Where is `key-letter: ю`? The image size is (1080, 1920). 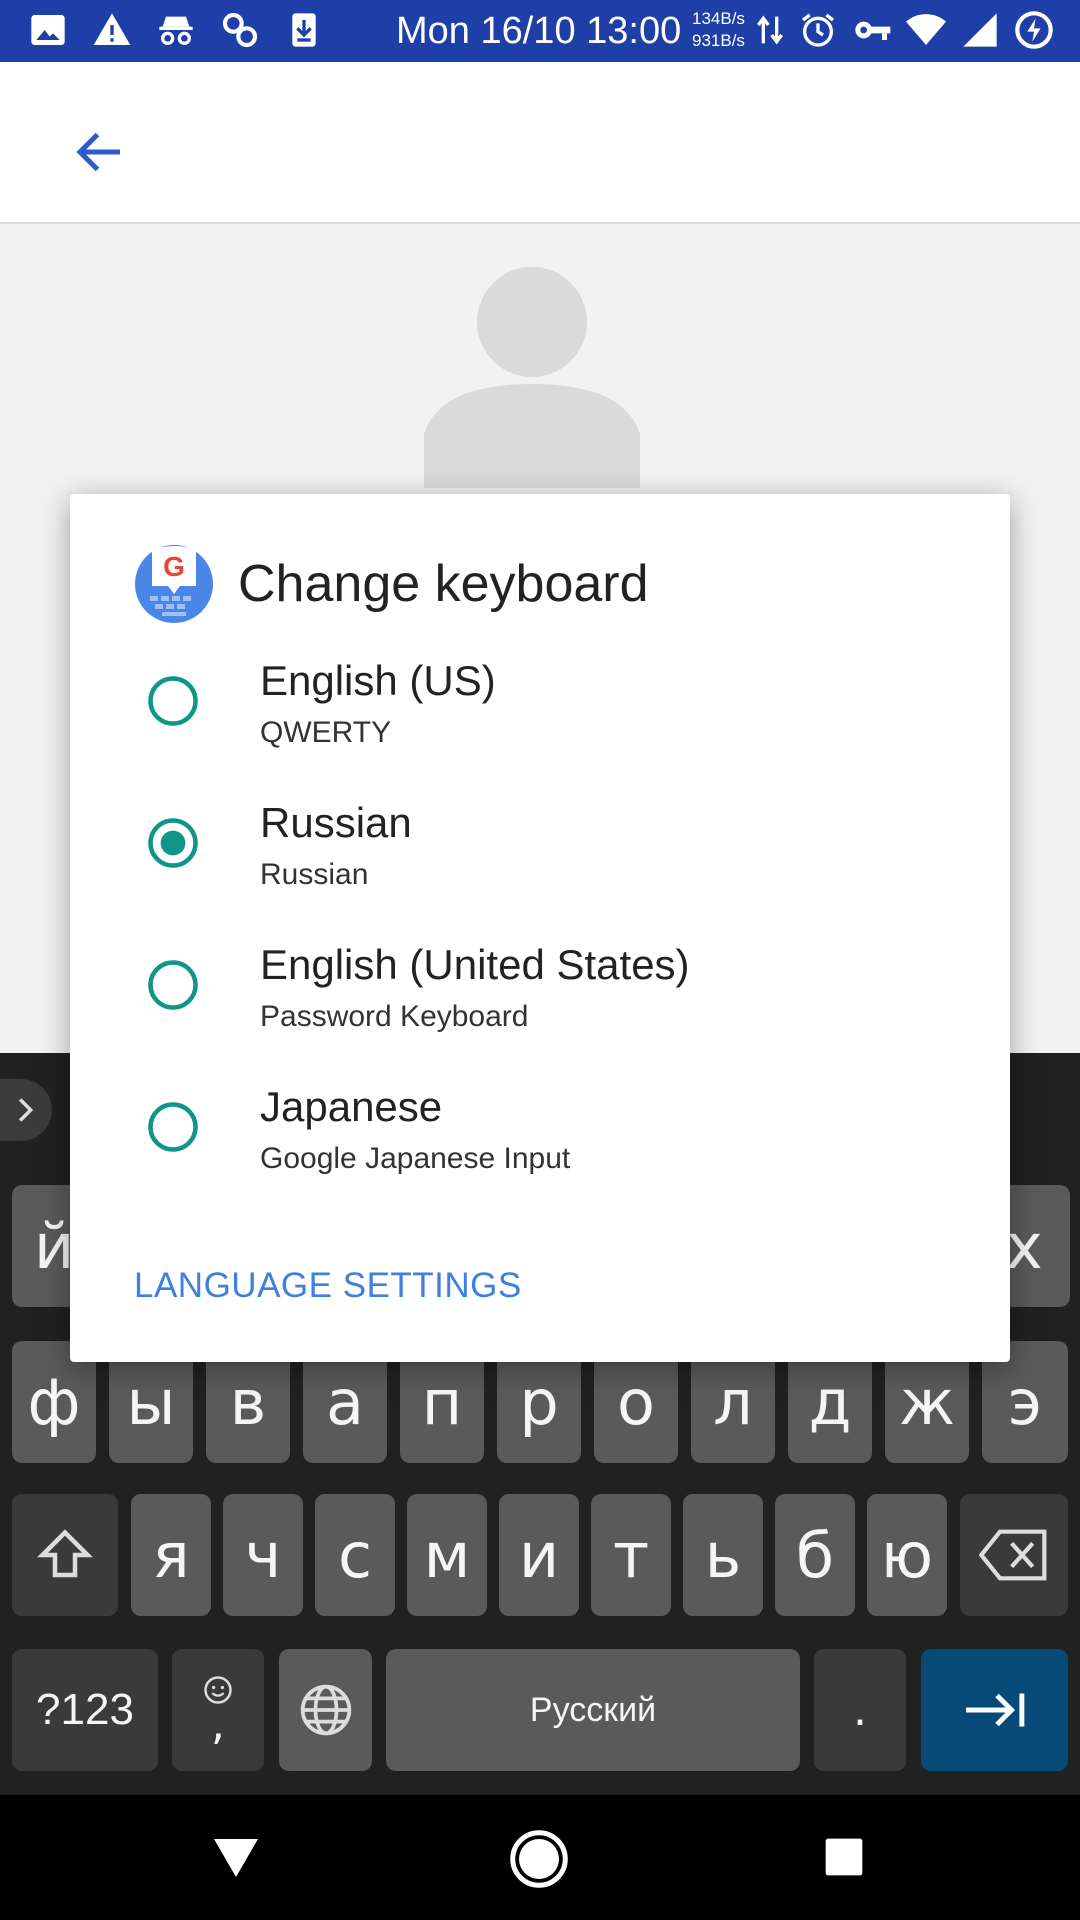 key-letter: ю is located at coordinates (907, 1555).